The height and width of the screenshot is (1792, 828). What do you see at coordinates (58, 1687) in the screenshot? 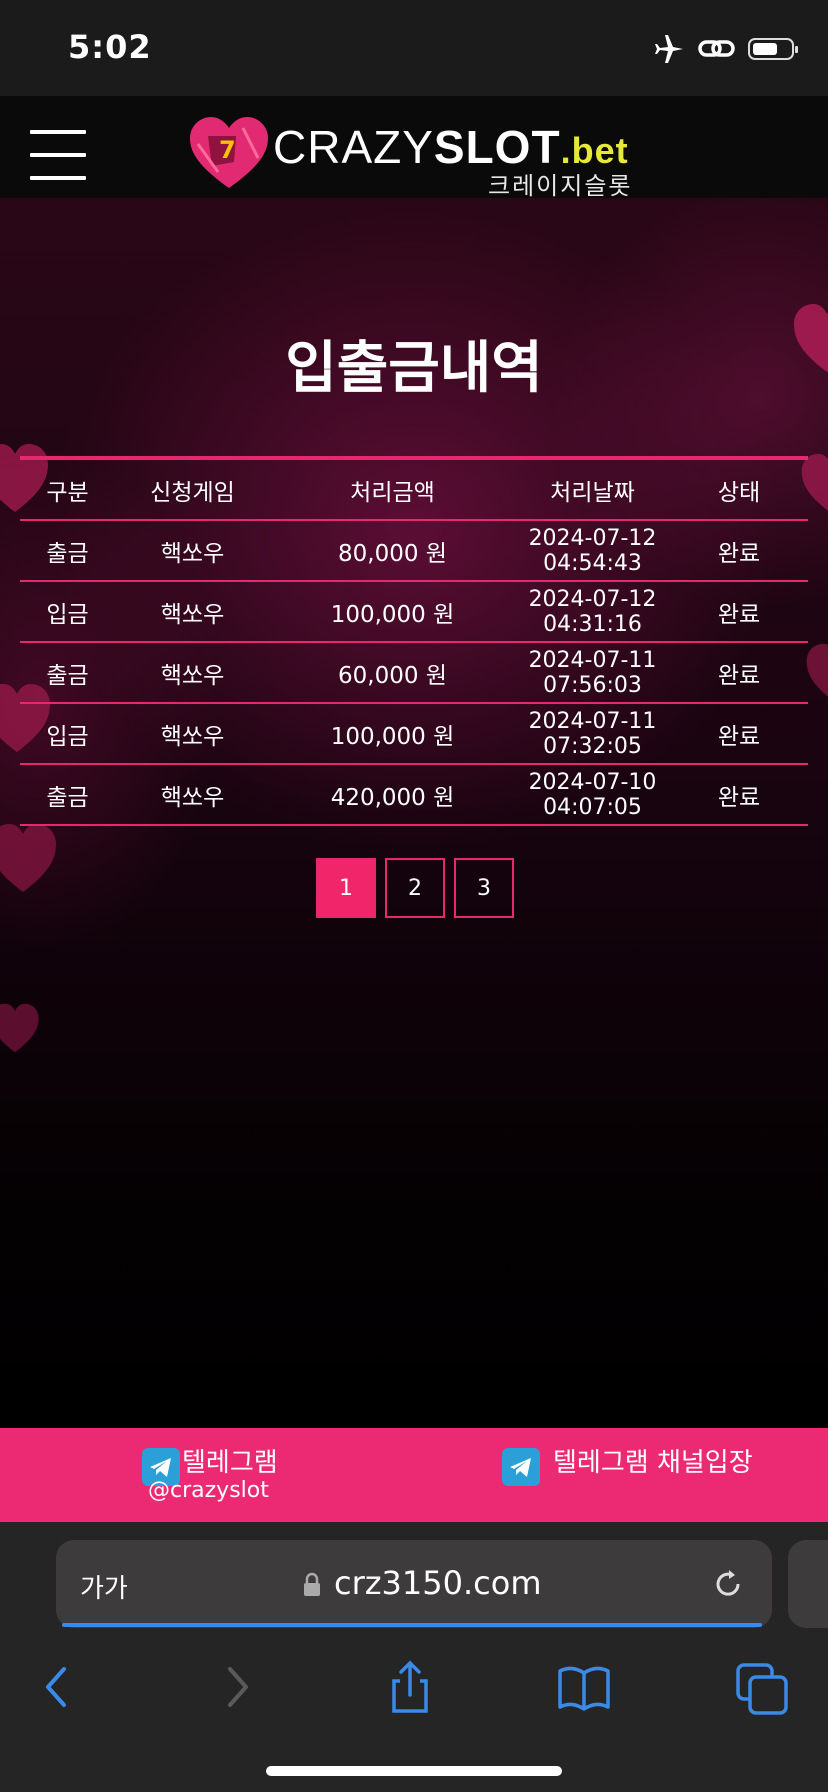
I see `back-icon` at bounding box center [58, 1687].